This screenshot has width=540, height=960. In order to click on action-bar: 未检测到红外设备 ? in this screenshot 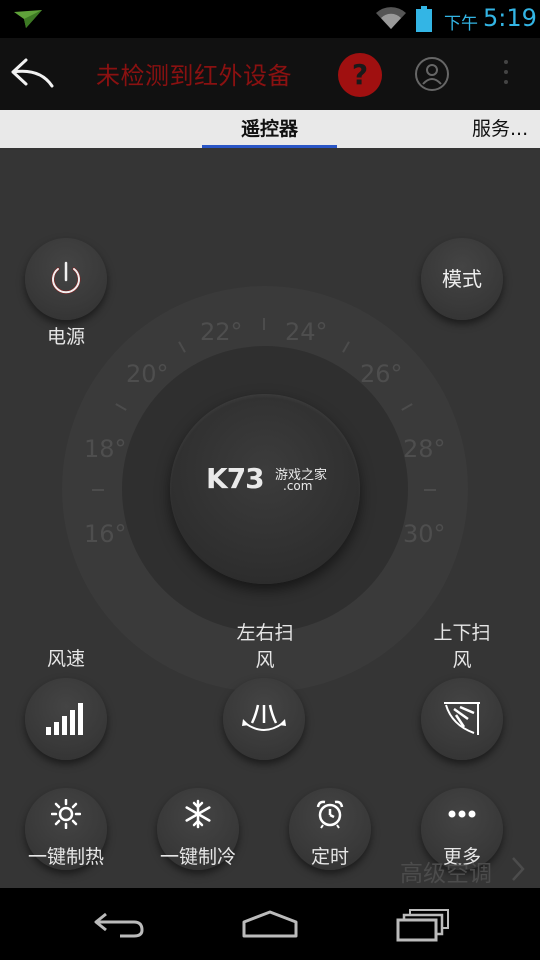, I will do `click(270, 74)`.